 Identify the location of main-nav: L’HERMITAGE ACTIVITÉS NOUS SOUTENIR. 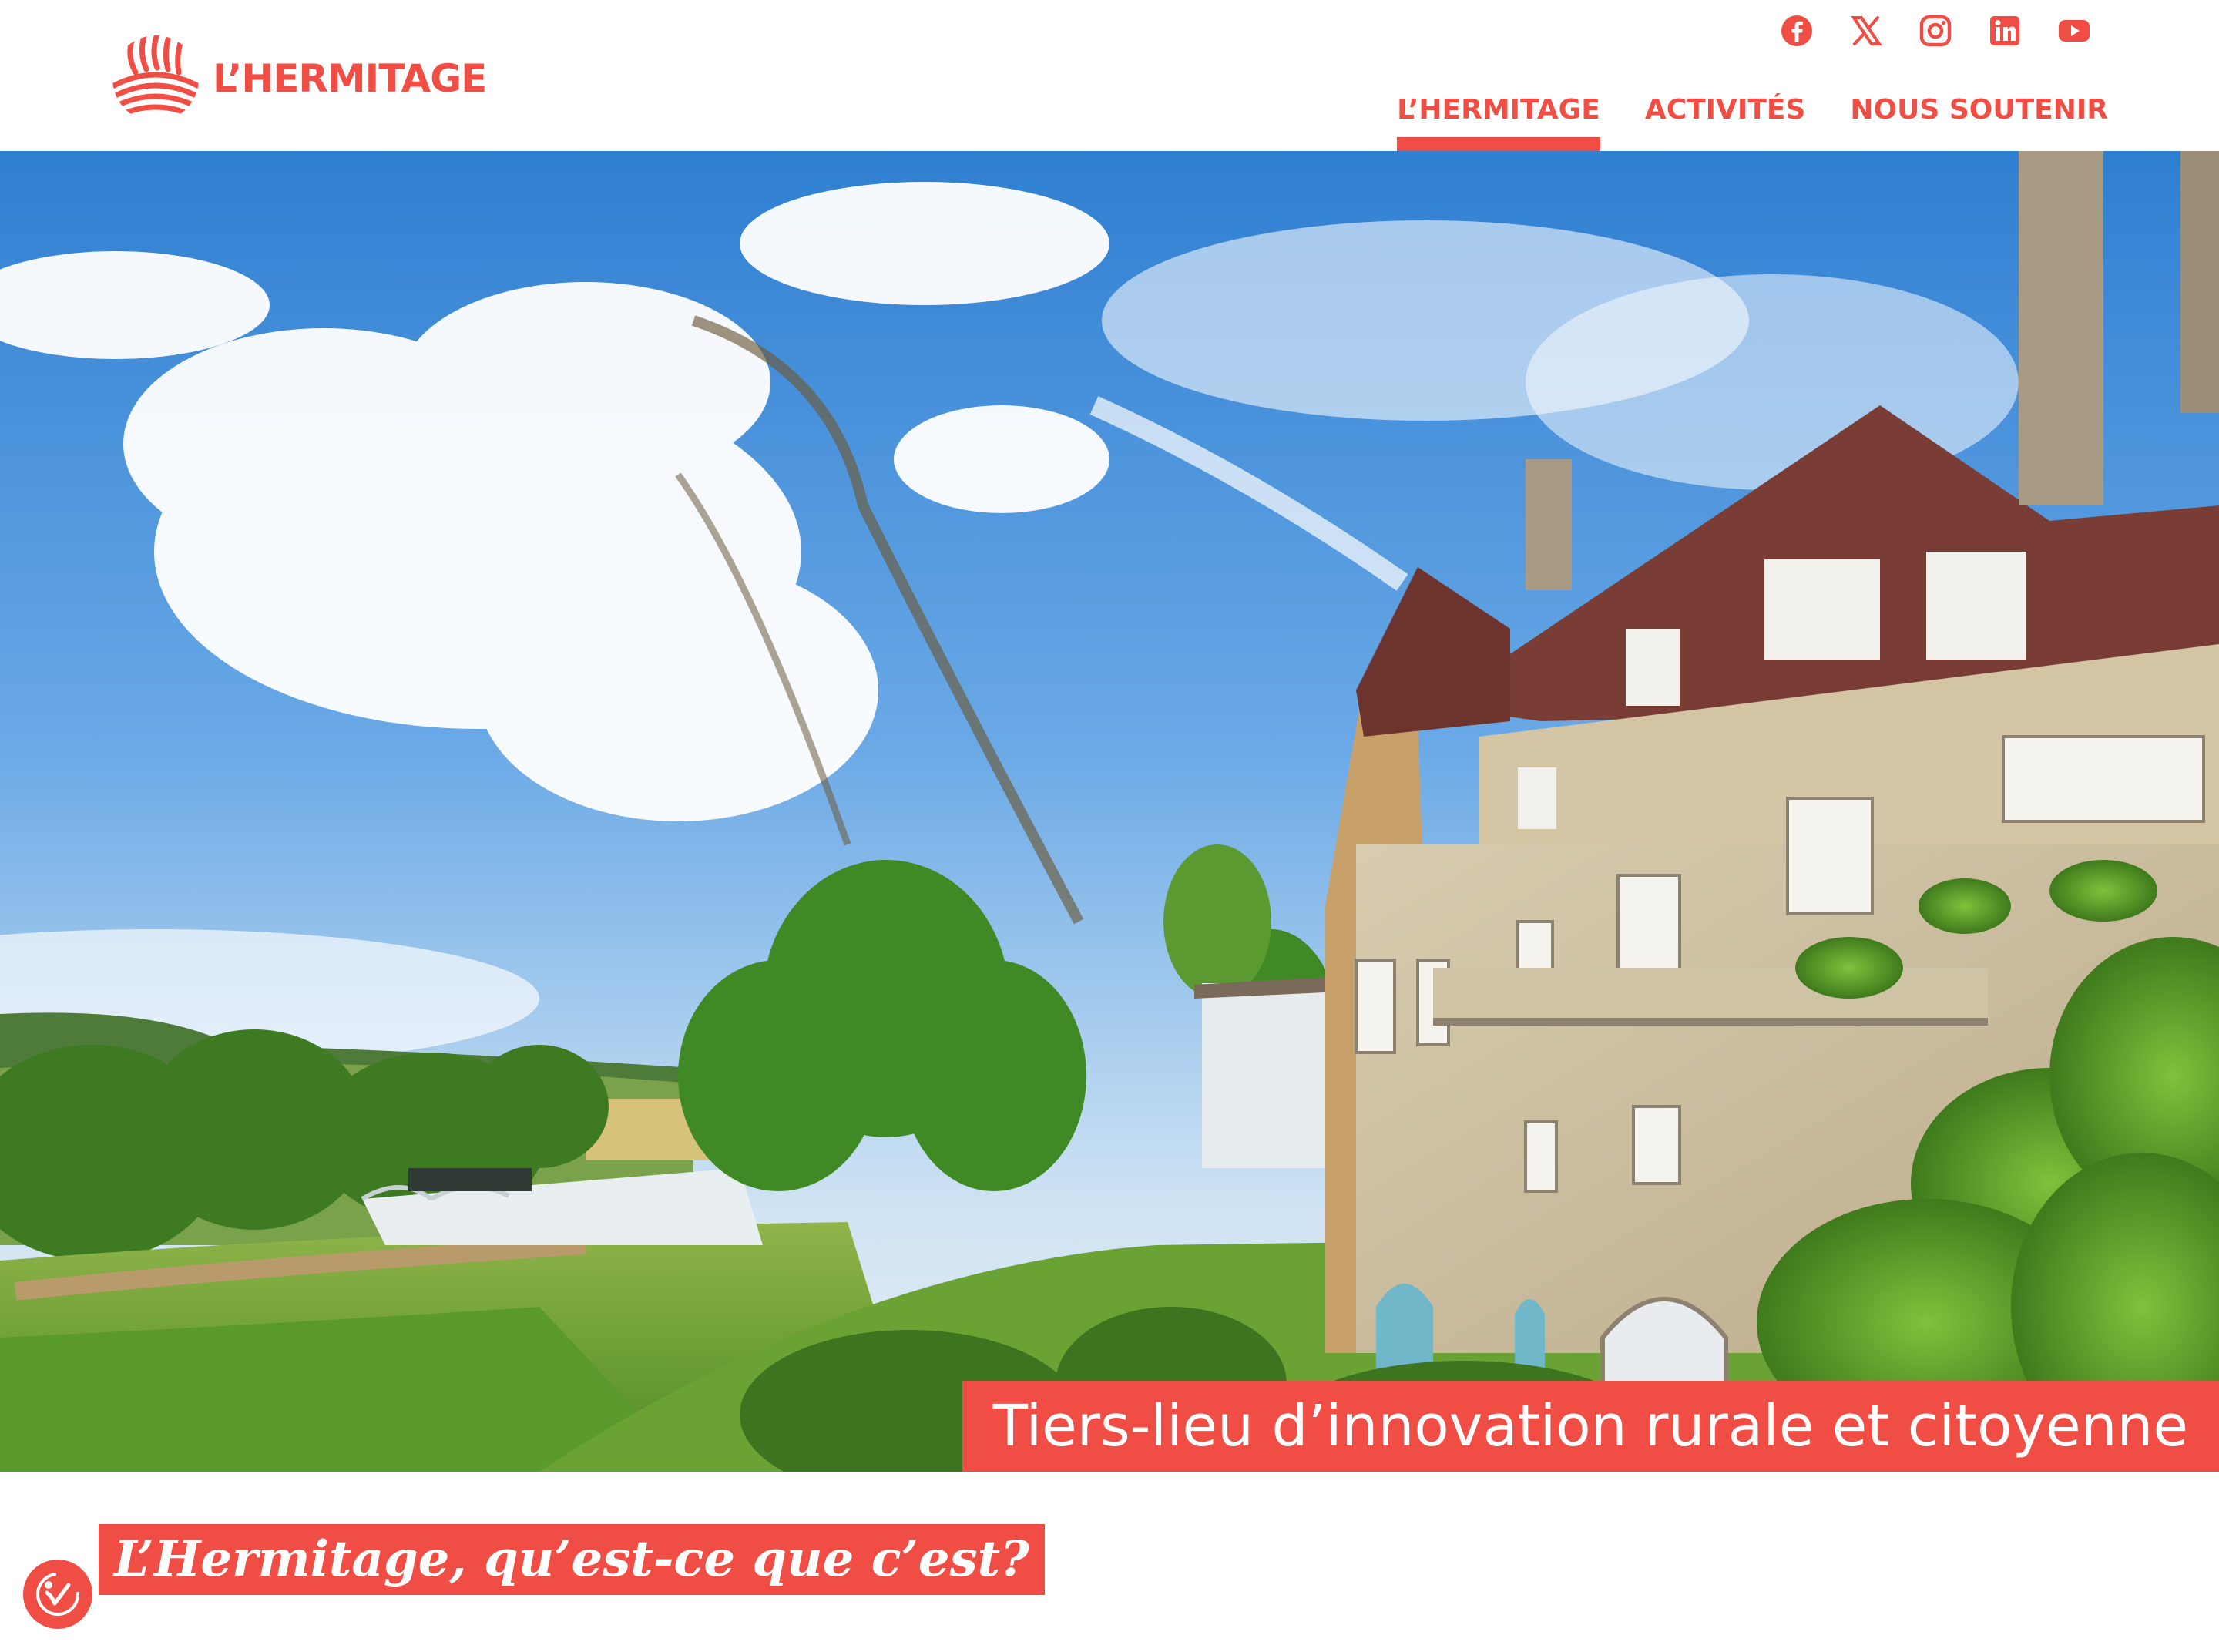
(1730, 123).